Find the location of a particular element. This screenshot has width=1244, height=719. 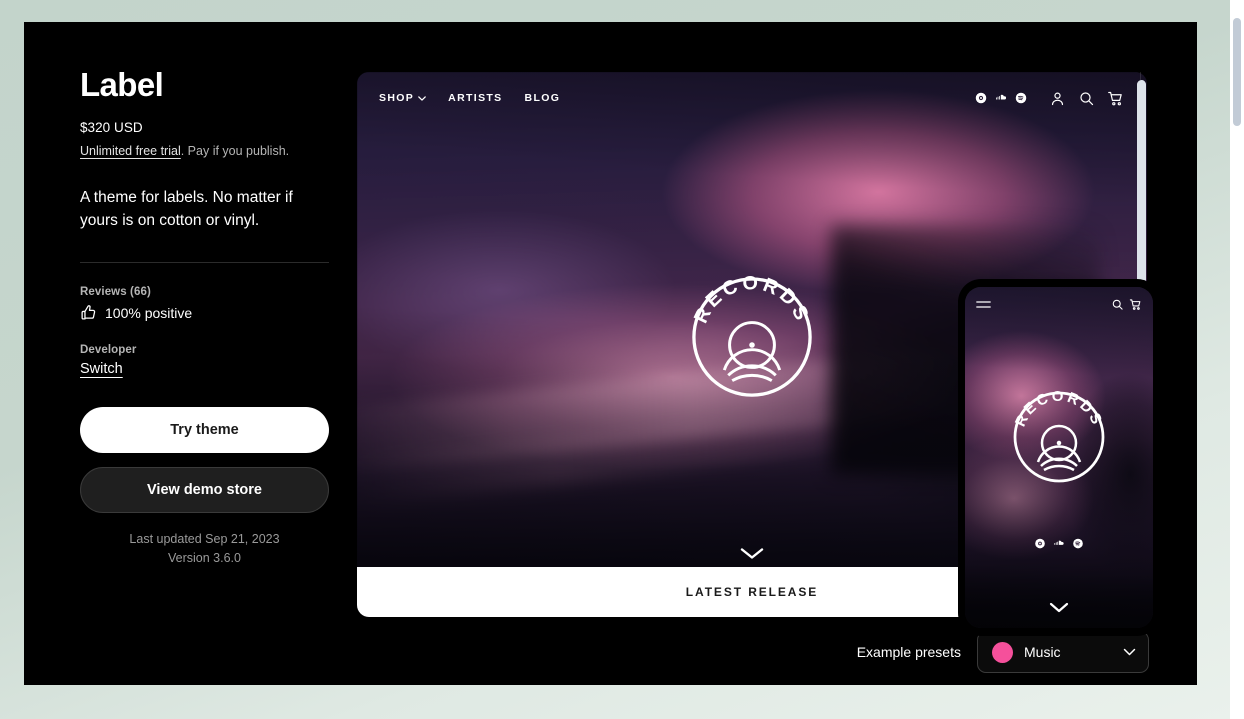

hamburger-menu-icon is located at coordinates (983, 304).